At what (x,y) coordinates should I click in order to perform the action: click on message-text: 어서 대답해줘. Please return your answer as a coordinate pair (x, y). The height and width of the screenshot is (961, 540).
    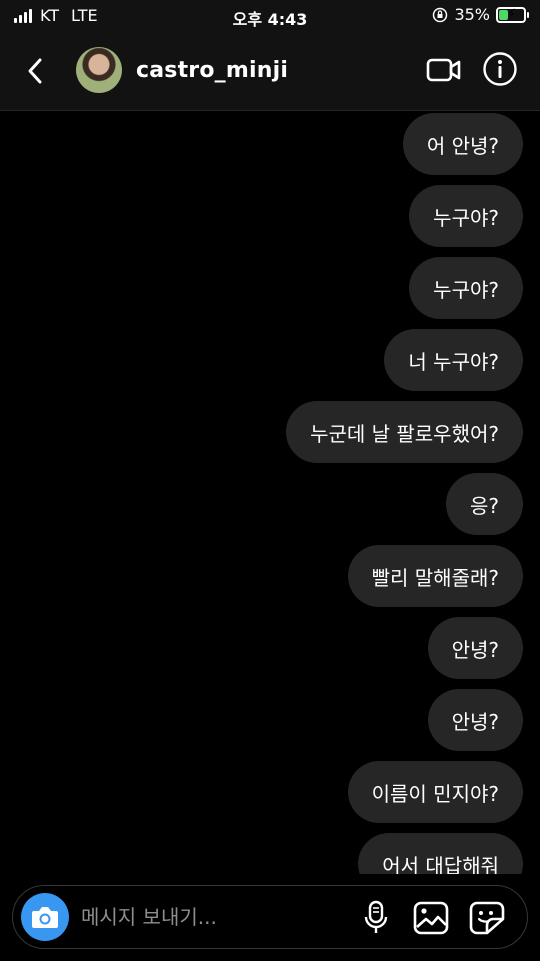
    Looking at the image, I should click on (440, 864).